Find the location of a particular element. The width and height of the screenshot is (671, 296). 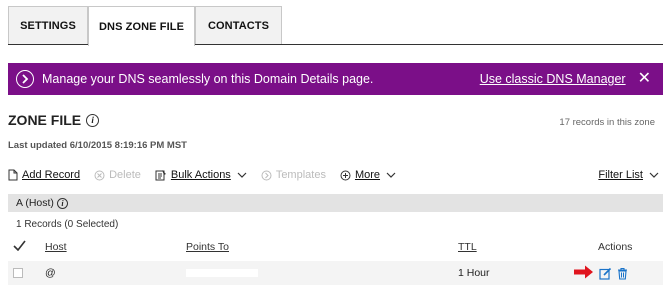

templates-button: Templates is located at coordinates (293, 175).